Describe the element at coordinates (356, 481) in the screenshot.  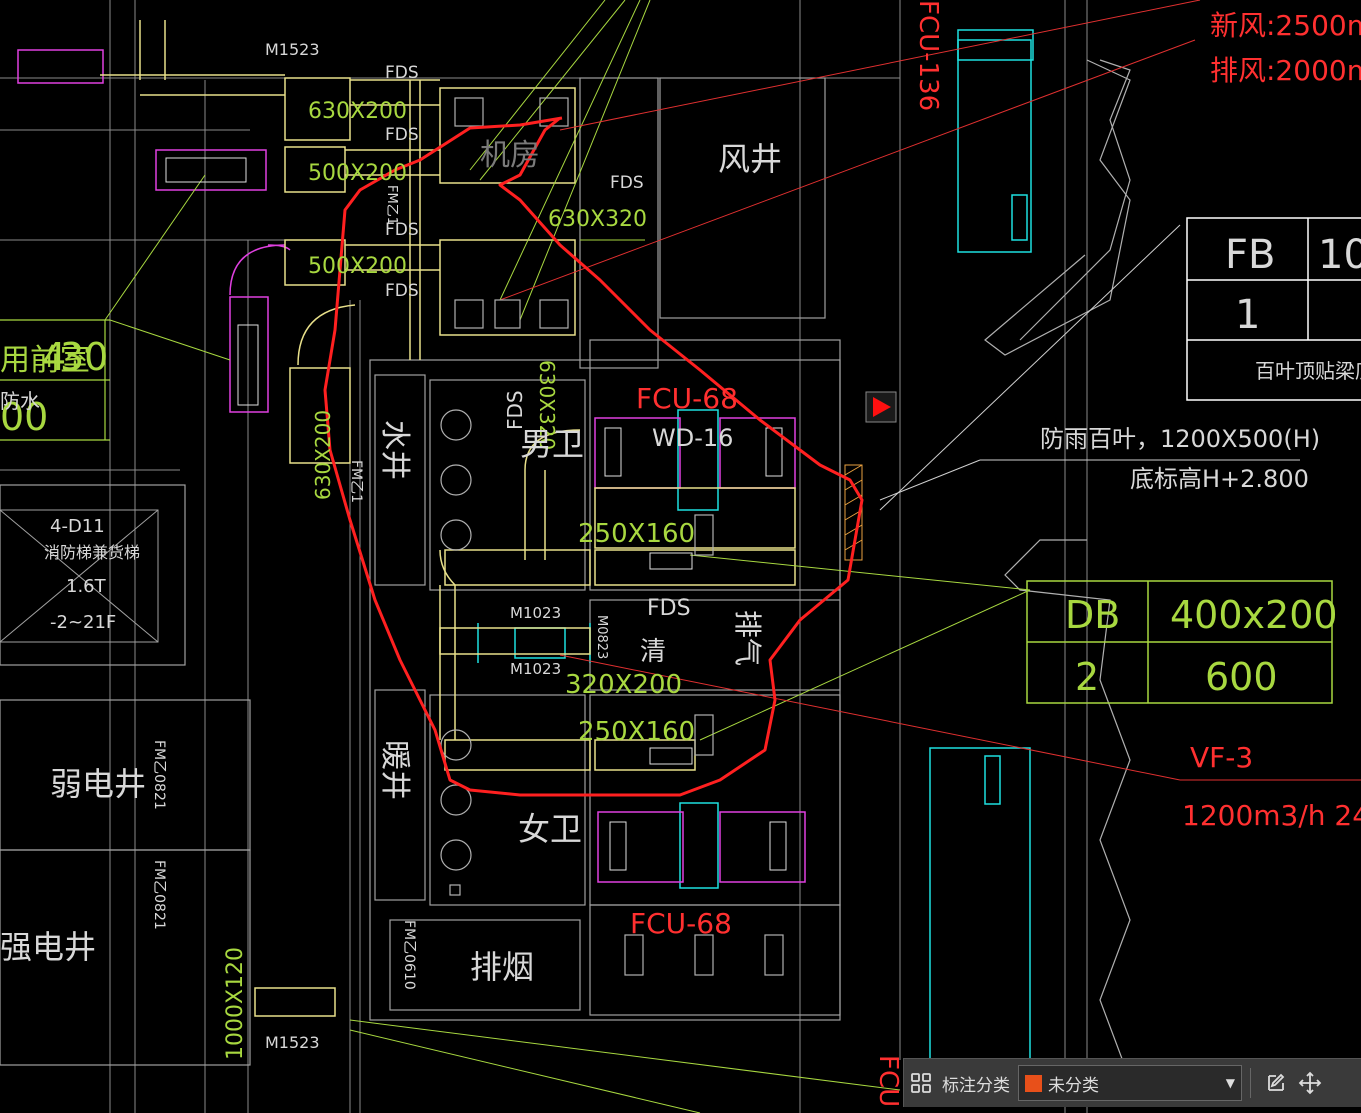
I see `fire-door-5: FM乙1` at that location.